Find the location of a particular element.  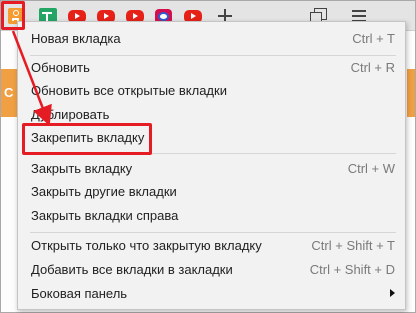

menu-item-label: Открыть только что закрытую вкладку is located at coordinates (146, 245).